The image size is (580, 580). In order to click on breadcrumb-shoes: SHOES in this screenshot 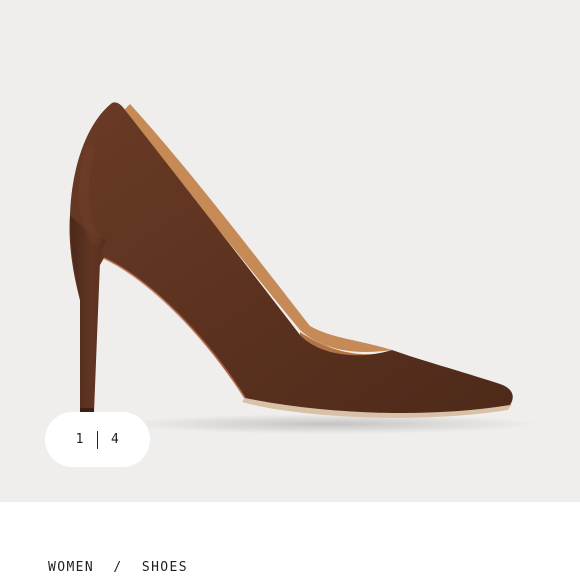, I will do `click(165, 567)`.